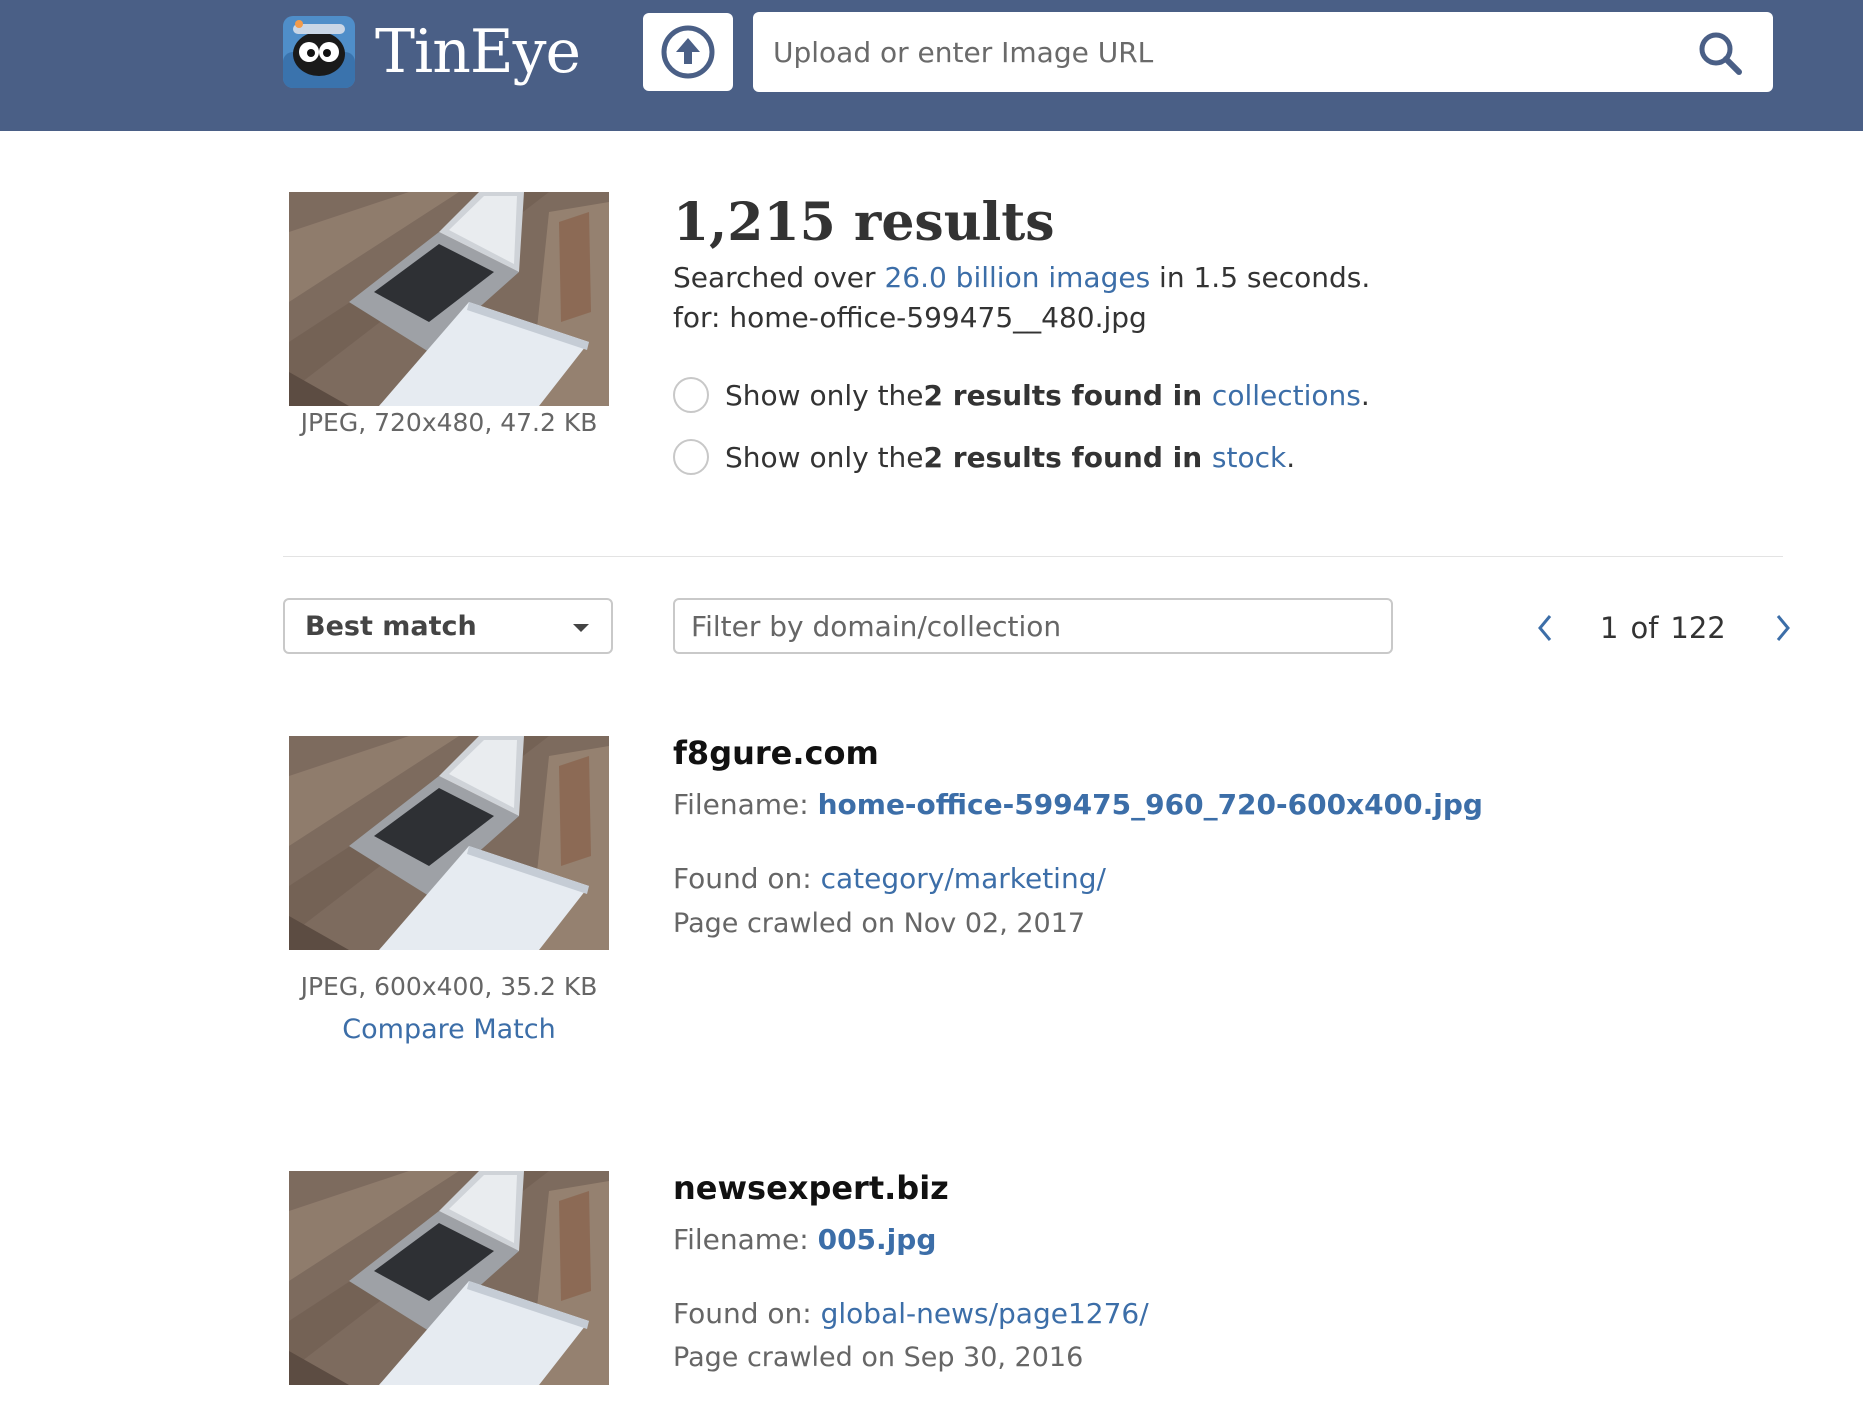 The image size is (1863, 1405). Describe the element at coordinates (776, 753) in the screenshot. I see `result-domain-link: f8gure.com` at that location.